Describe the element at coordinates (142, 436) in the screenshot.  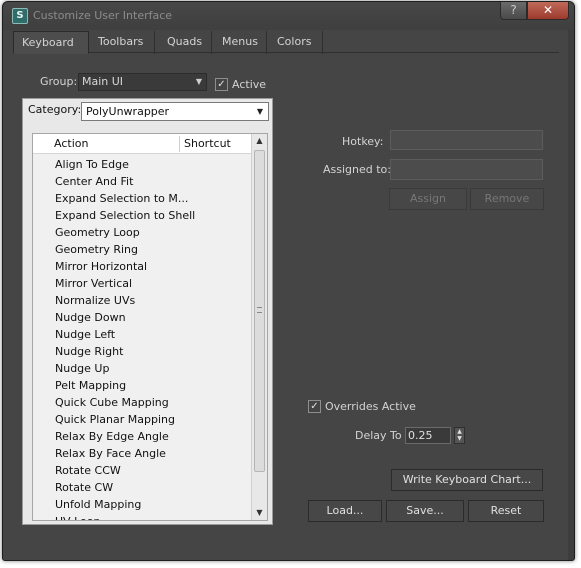
I see `list-item: Relax By Edge Angle` at that location.